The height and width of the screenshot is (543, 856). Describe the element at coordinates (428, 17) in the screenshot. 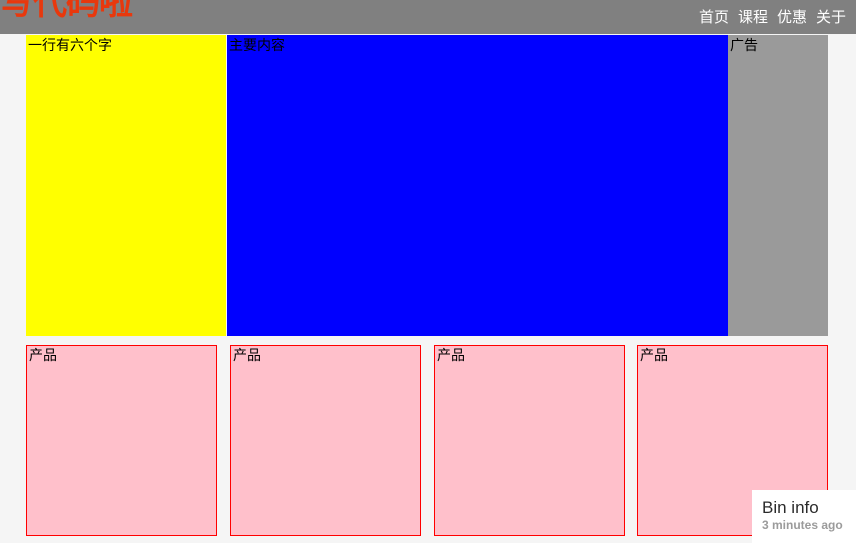

I see `site-header: 写代码啦 首页 课程 优惠 关于` at that location.